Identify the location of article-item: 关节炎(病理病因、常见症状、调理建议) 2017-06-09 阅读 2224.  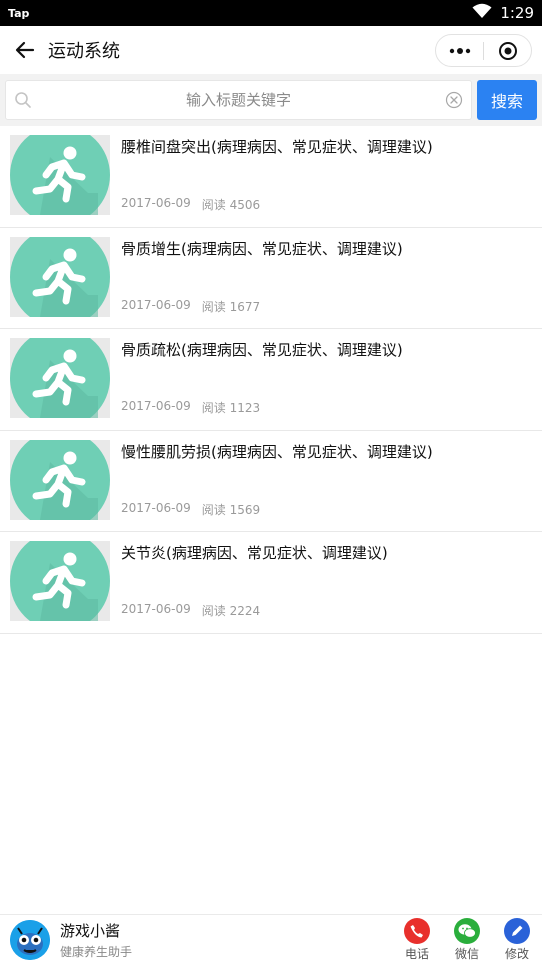
(271, 583).